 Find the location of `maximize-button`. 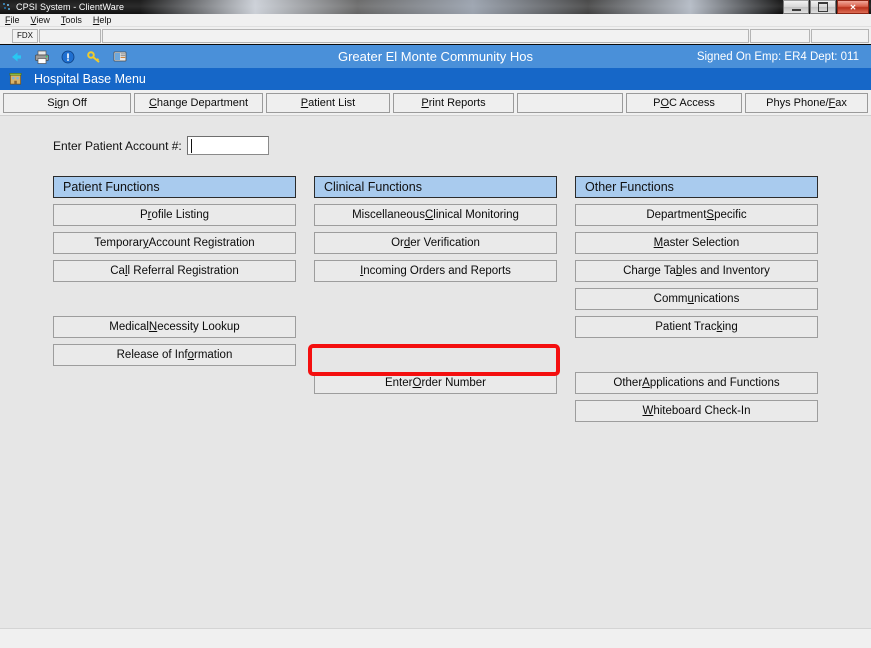

maximize-button is located at coordinates (823, 7).